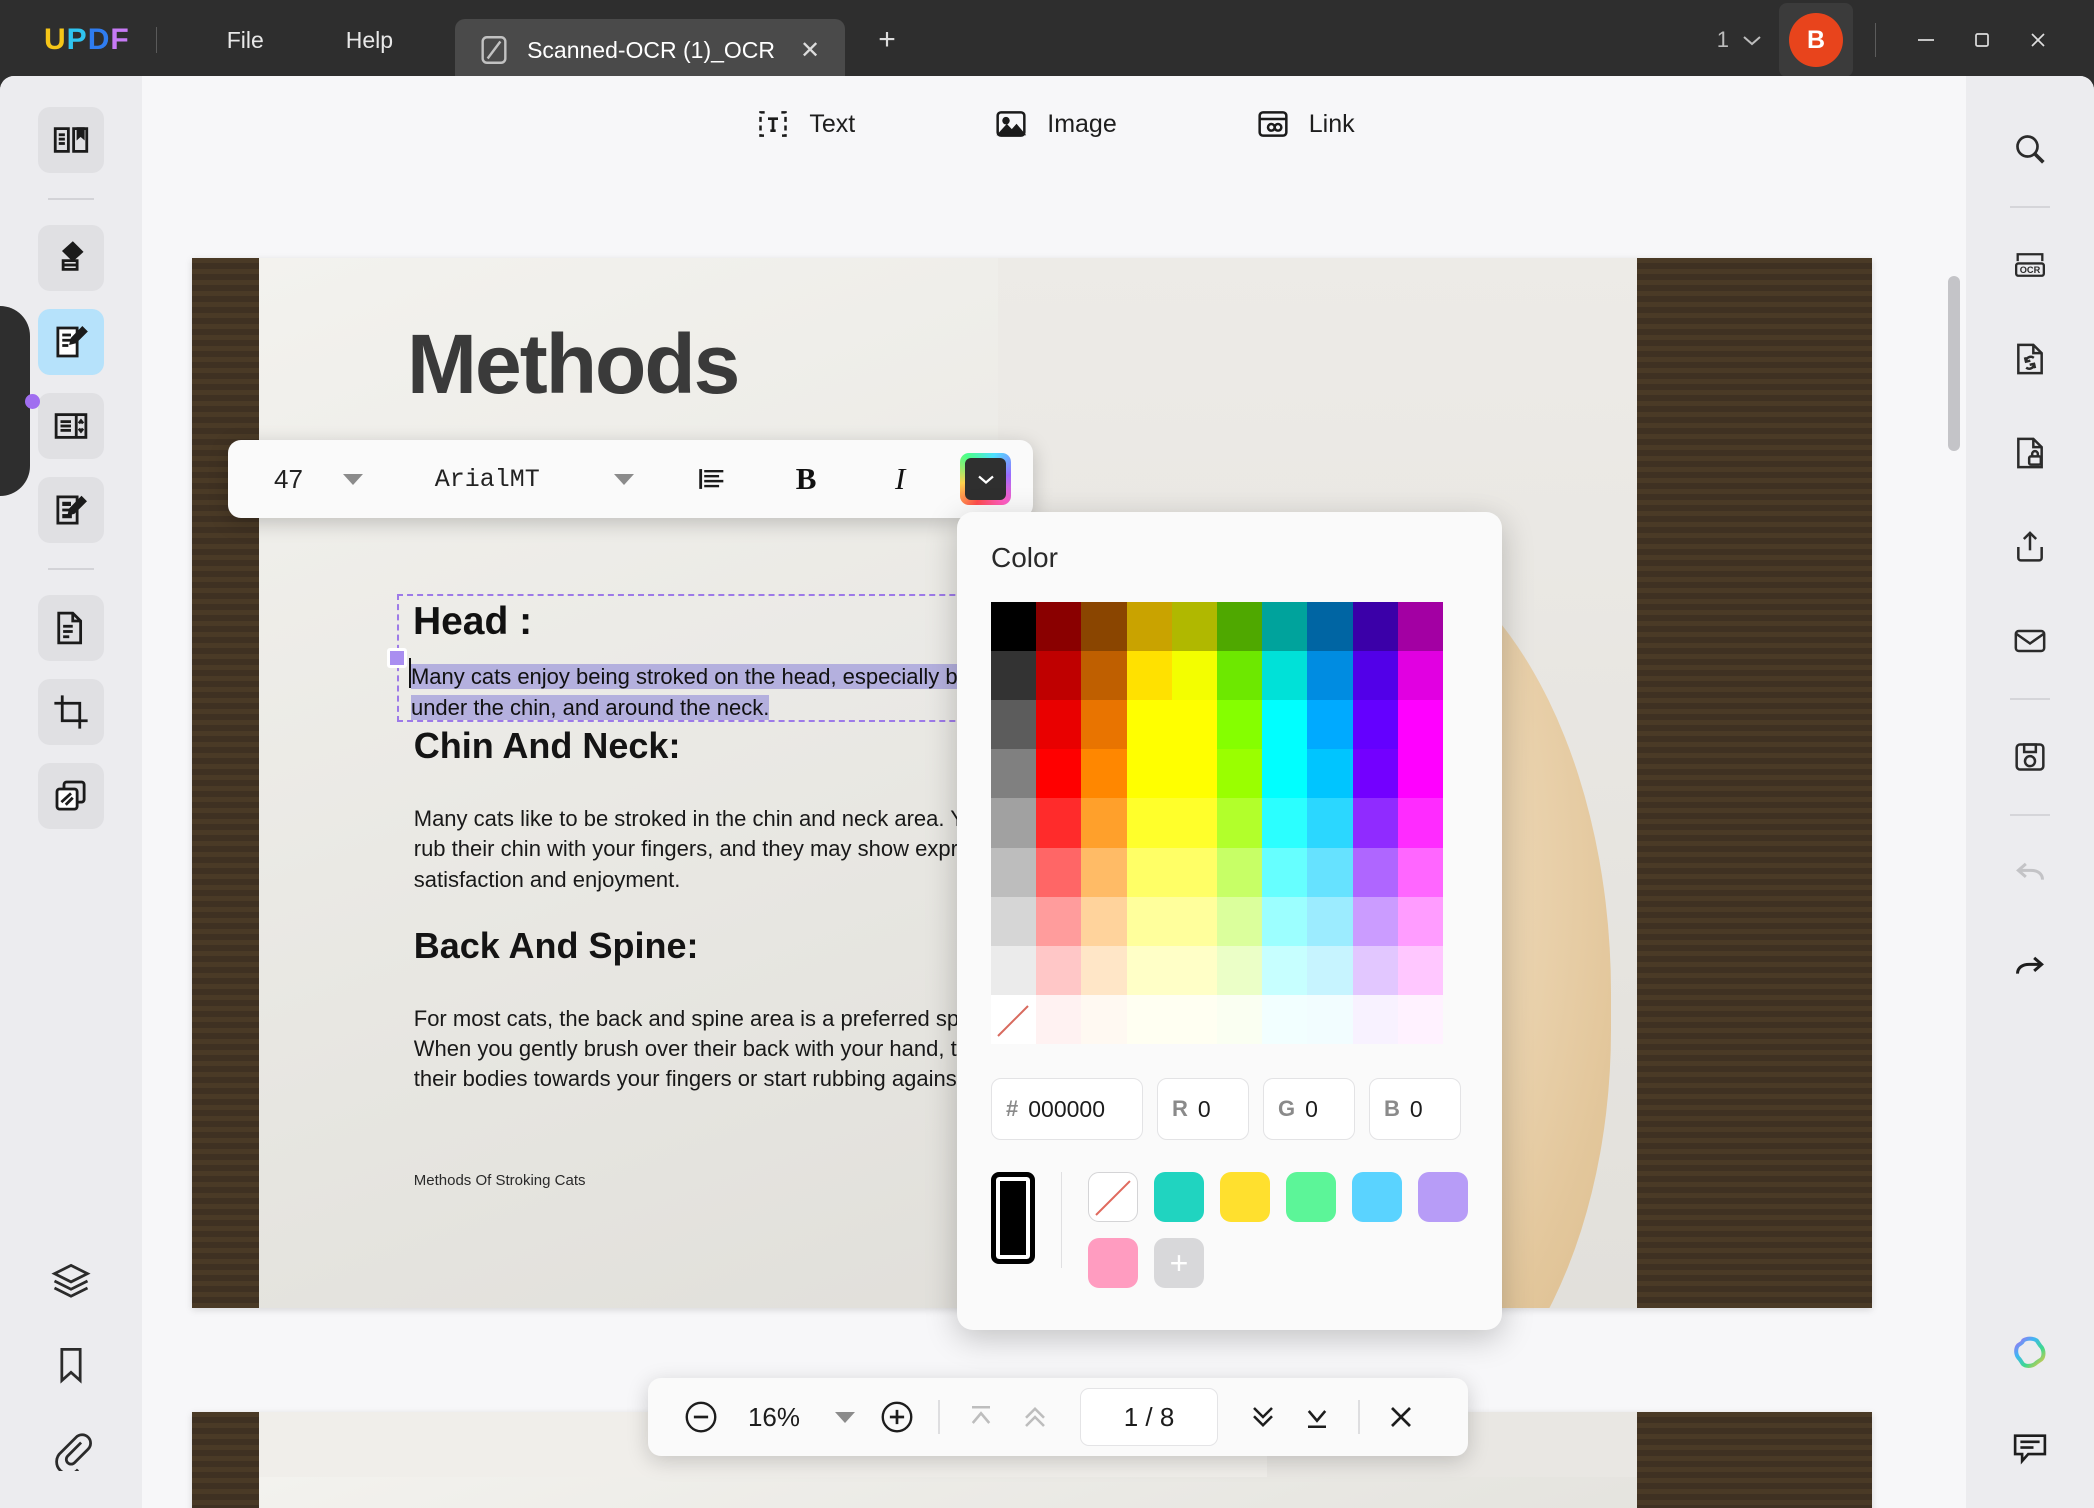  Describe the element at coordinates (701, 1417) in the screenshot. I see `zoom-out-button` at that location.